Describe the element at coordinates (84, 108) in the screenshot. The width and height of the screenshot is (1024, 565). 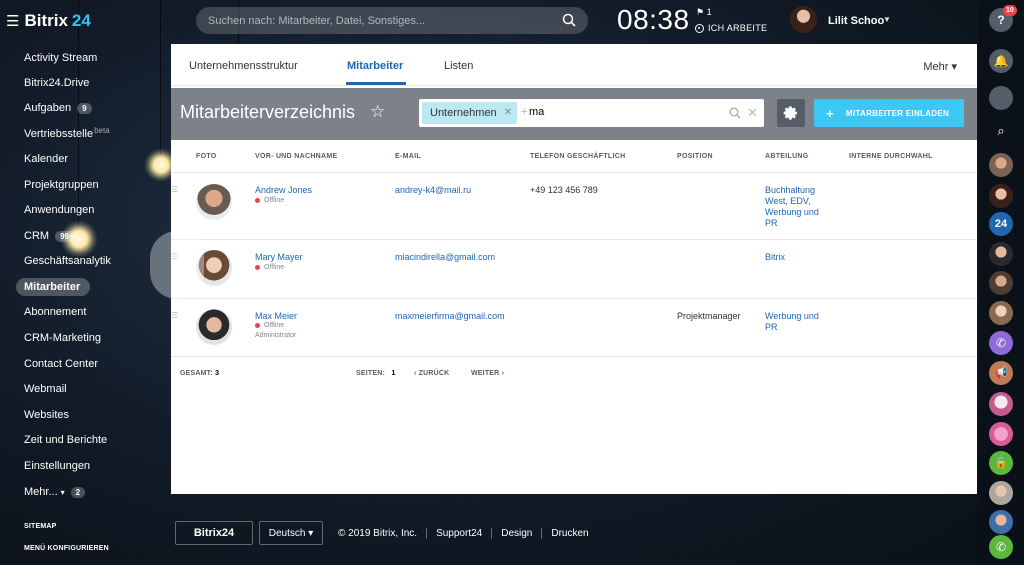
I see `counter-badge: 9` at that location.